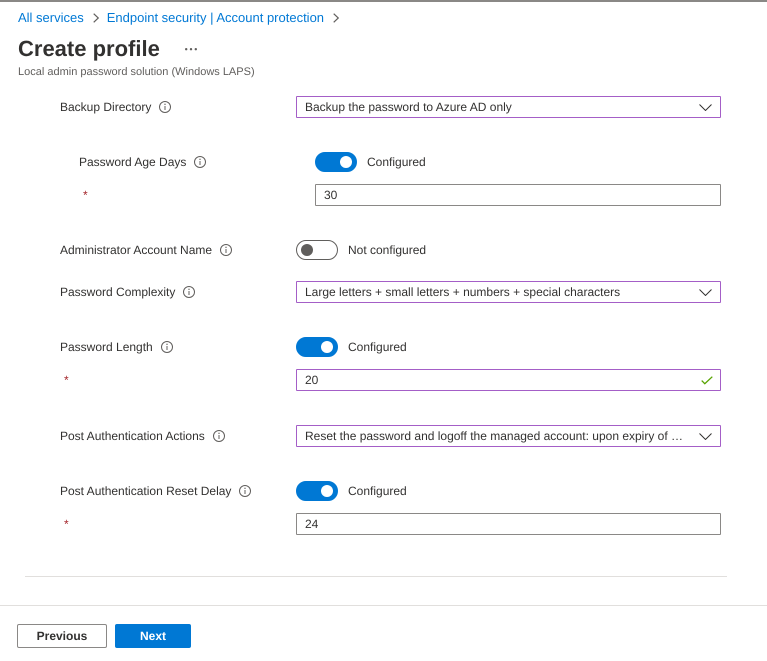 The height and width of the screenshot is (661, 767). I want to click on setting-label: Administrator Account Name, so click(136, 250).